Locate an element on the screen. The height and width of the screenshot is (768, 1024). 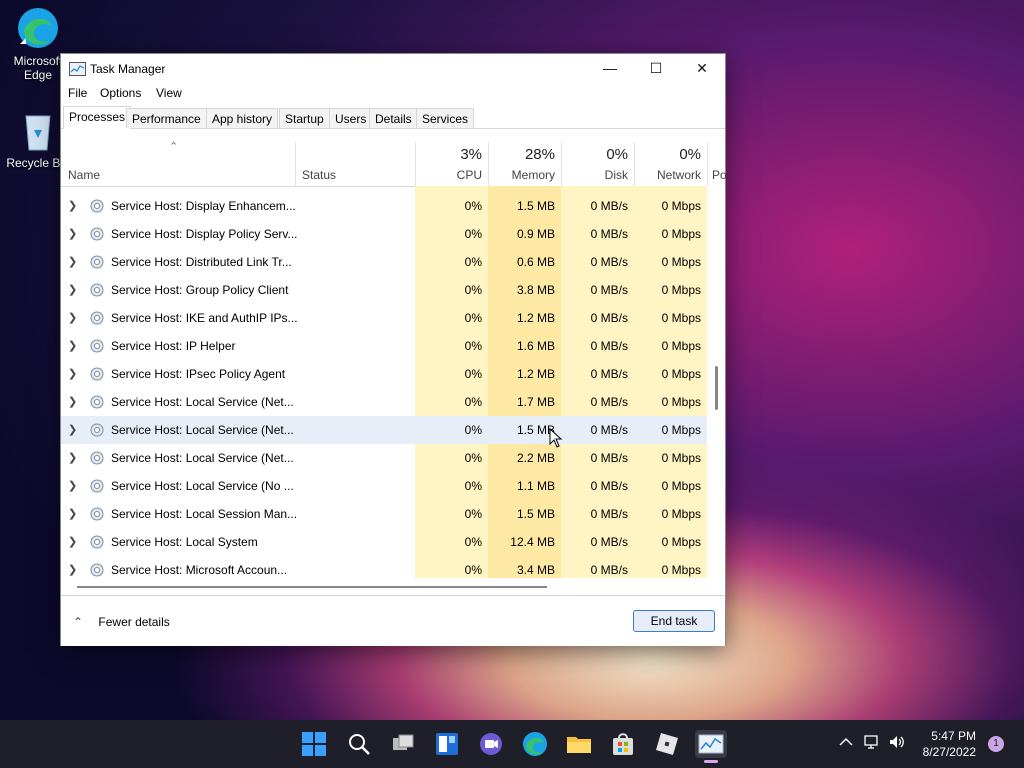
edge-taskbar-button is located at coordinates (535, 744).